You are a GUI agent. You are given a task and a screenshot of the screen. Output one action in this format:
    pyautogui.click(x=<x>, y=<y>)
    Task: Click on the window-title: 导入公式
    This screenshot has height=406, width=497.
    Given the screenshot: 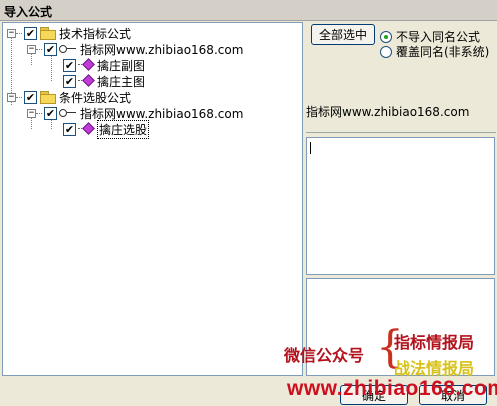 What is the action you would take?
    pyautogui.click(x=28, y=12)
    